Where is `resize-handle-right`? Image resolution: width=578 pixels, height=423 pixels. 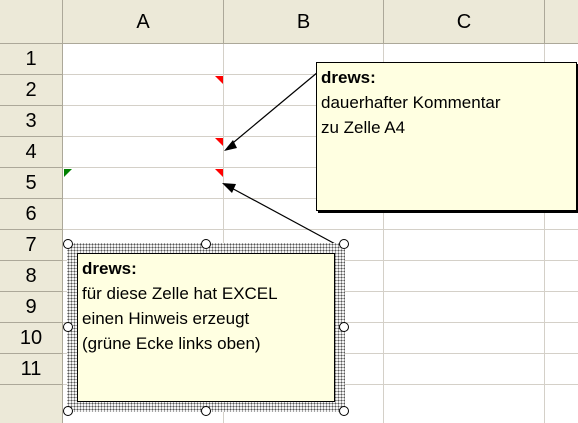
resize-handle-right is located at coordinates (344, 327).